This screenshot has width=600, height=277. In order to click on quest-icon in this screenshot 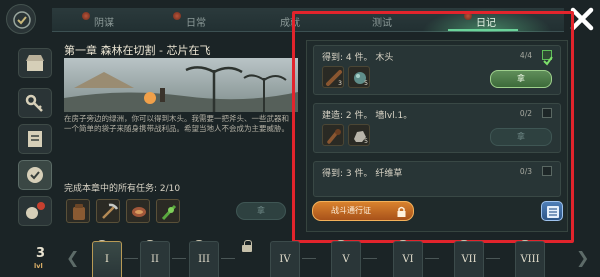, I will do `click(21, 19)`.